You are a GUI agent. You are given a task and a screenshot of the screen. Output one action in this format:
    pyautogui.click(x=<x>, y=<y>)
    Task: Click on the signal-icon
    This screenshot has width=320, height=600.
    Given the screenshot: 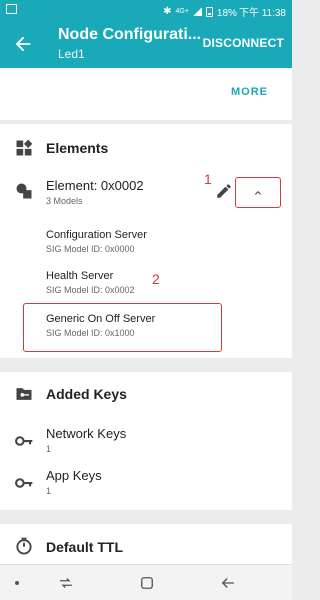 What is the action you would take?
    pyautogui.click(x=197, y=11)
    